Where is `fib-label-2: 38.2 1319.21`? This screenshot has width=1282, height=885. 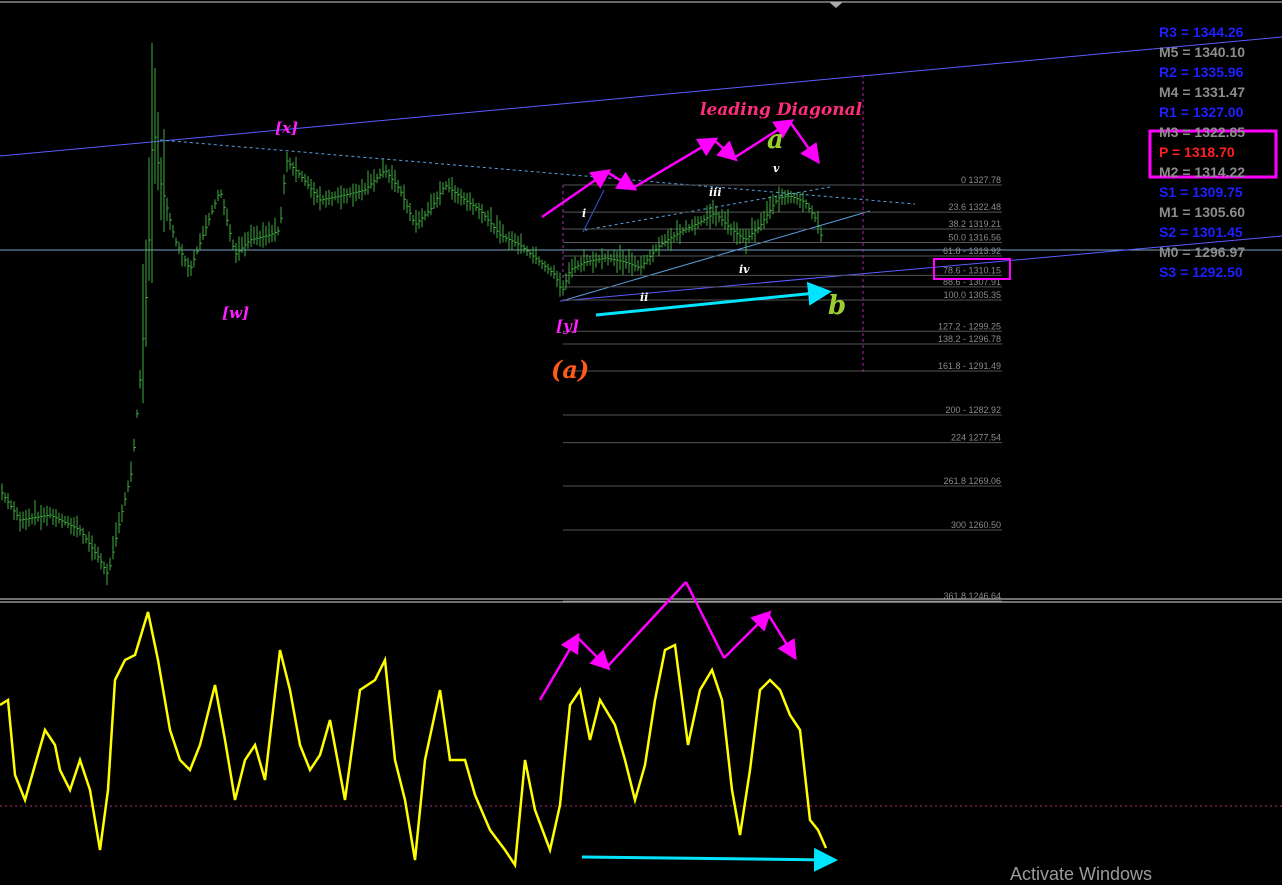
fib-label-2: 38.2 1319.21 is located at coordinates (974, 224).